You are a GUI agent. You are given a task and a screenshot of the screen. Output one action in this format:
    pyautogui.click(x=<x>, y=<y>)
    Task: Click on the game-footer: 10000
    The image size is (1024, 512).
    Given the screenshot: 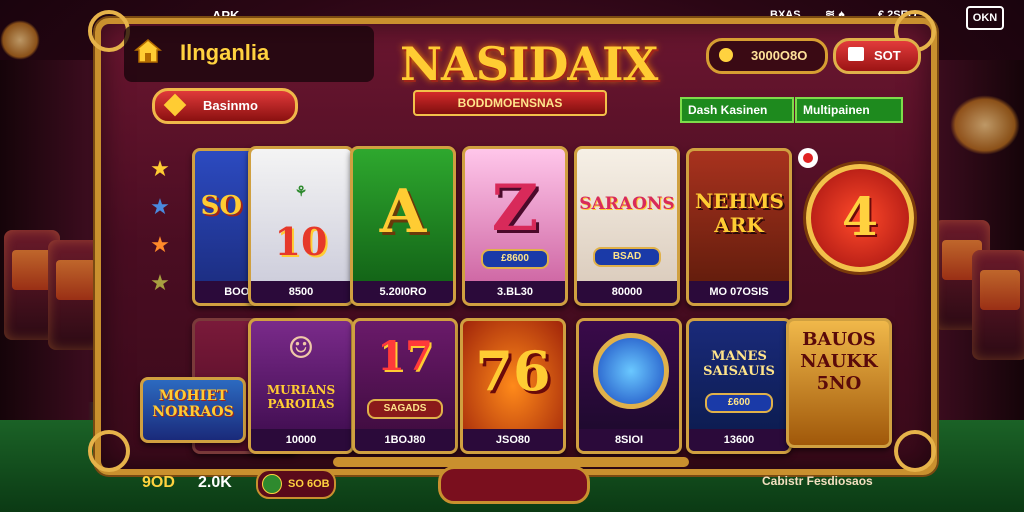 What is the action you would take?
    pyautogui.click(x=301, y=440)
    